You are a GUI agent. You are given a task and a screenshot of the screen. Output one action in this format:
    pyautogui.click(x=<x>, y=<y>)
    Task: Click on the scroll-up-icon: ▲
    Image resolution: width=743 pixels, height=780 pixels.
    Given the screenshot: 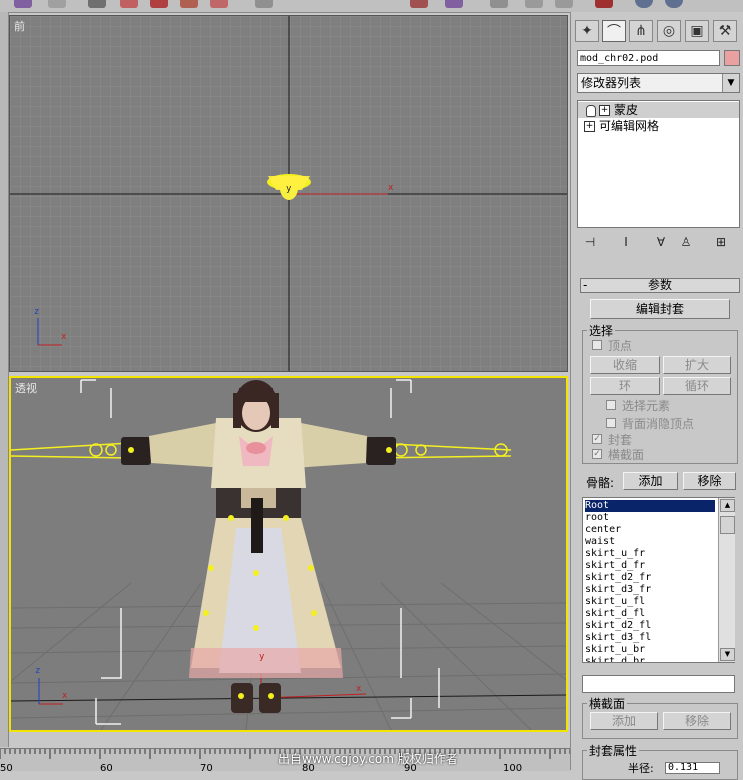 What is the action you would take?
    pyautogui.click(x=727, y=505)
    